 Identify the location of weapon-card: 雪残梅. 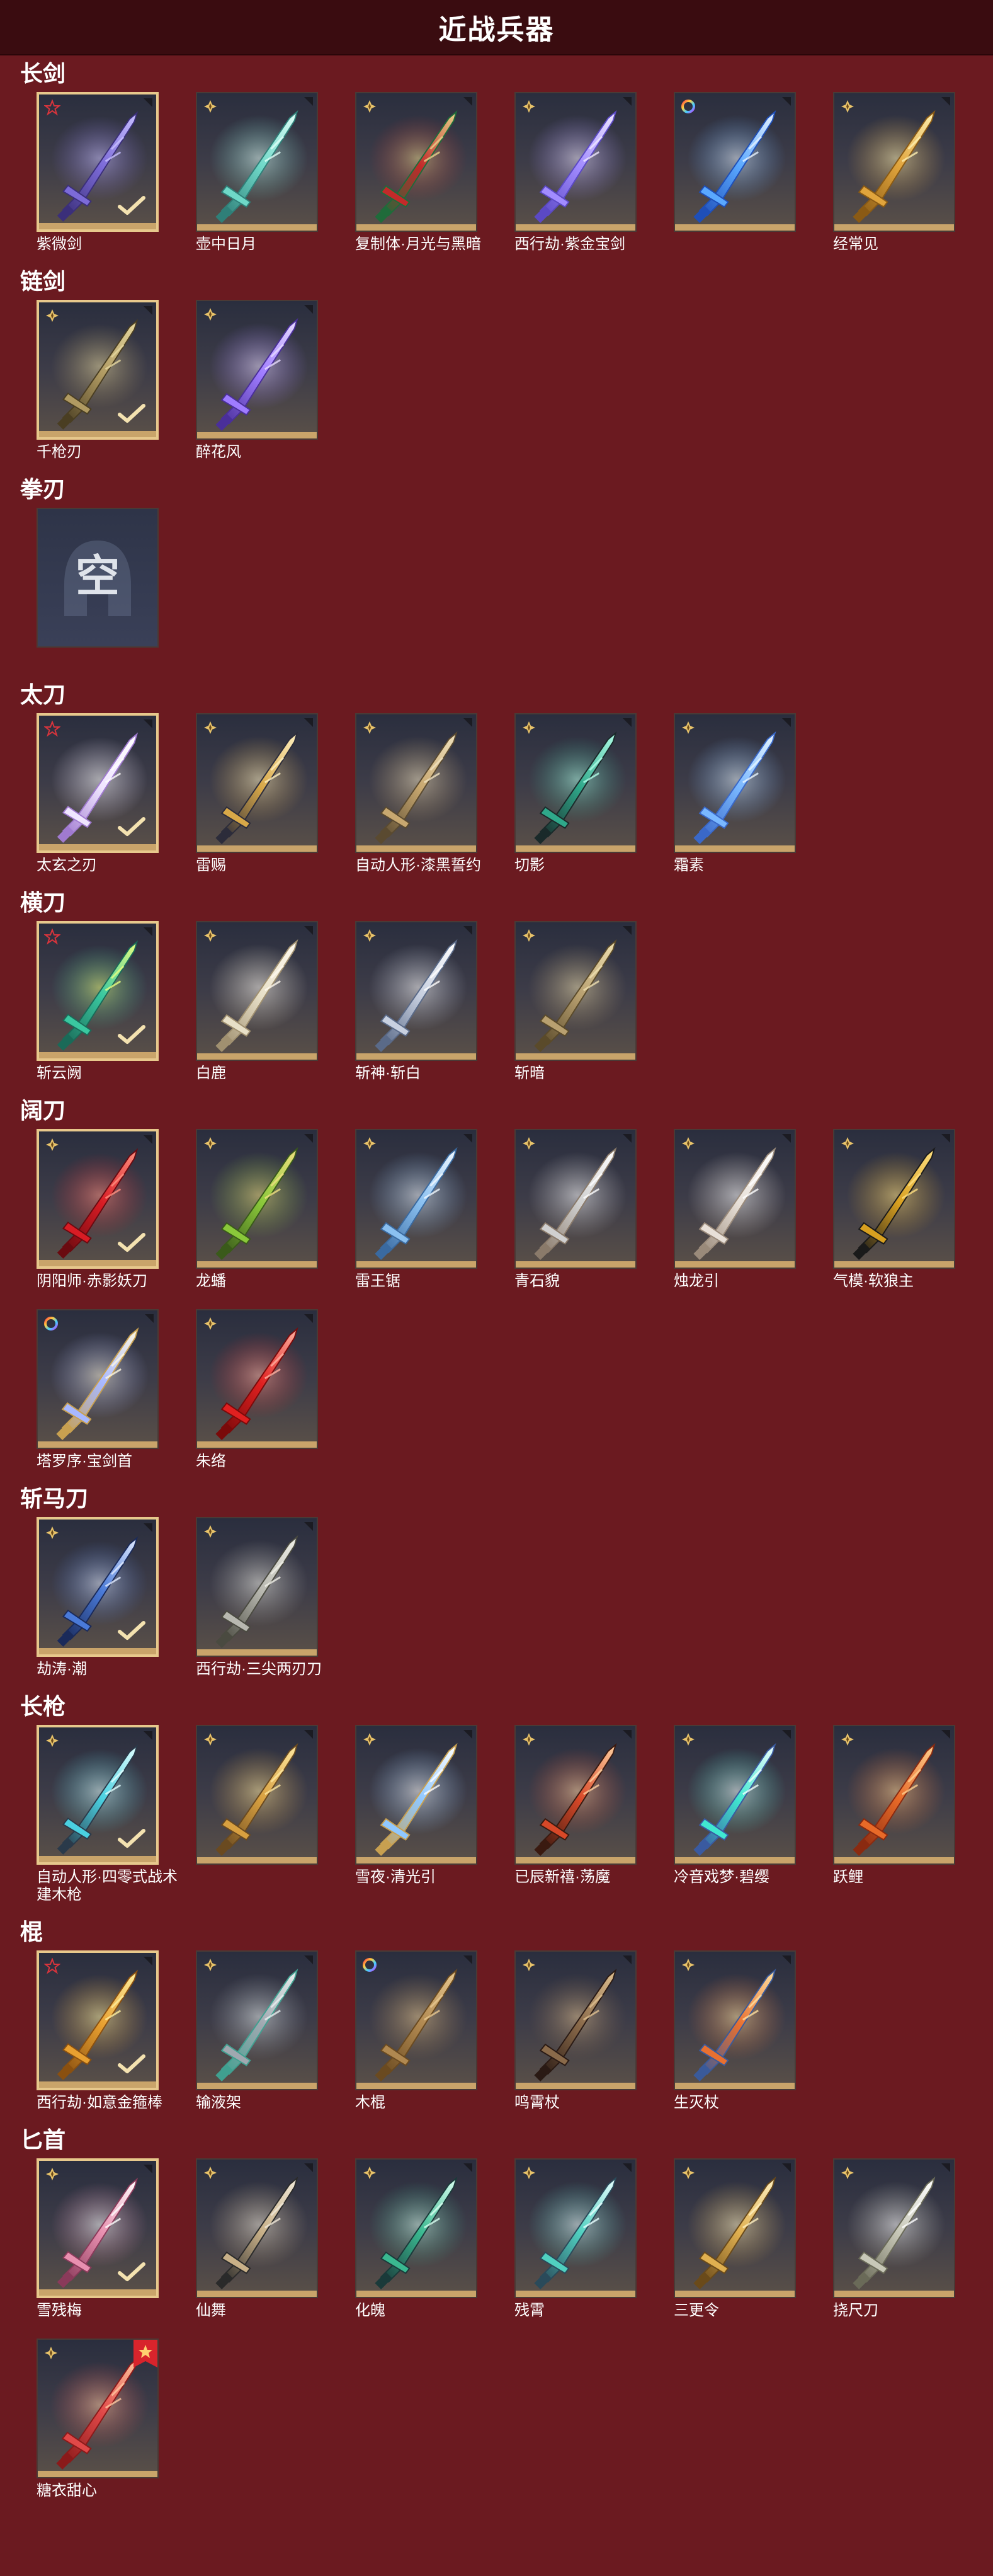
(117, 2239).